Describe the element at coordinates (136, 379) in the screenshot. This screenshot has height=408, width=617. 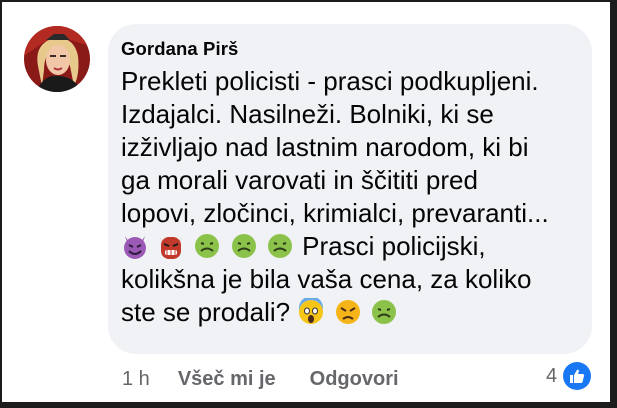
I see `comment-timestamp: 1 h` at that location.